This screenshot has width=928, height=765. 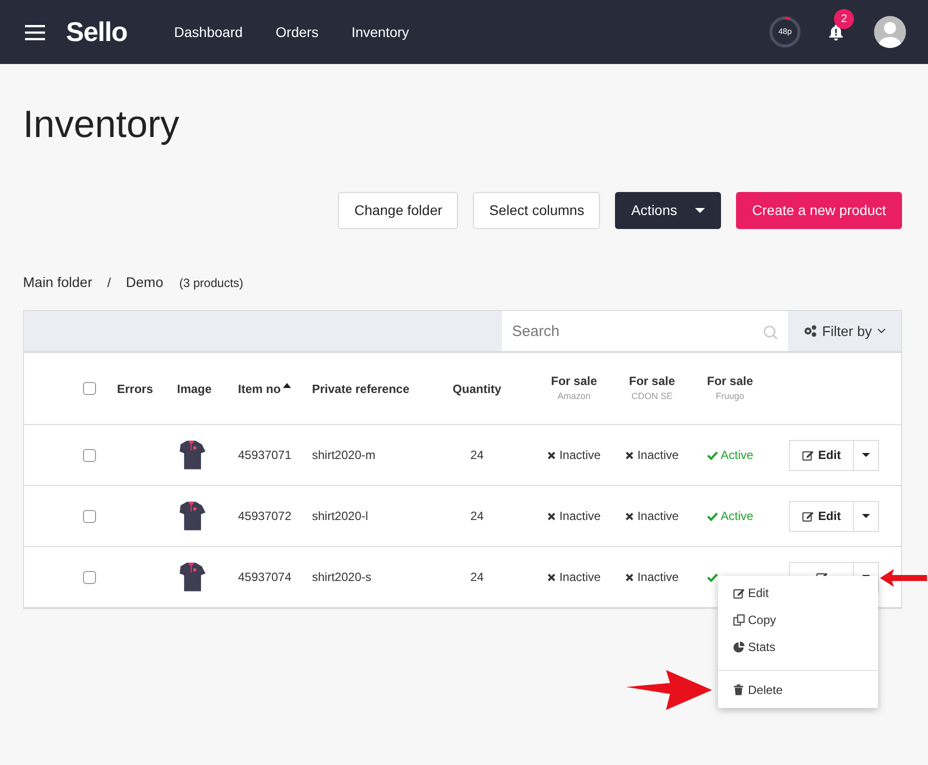 What do you see at coordinates (344, 455) in the screenshot?
I see `table-cell: shirt2020-m` at bounding box center [344, 455].